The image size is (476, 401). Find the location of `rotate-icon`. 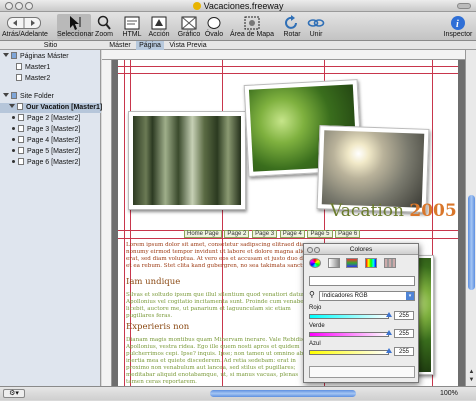

rotate-icon is located at coordinates (292, 22).